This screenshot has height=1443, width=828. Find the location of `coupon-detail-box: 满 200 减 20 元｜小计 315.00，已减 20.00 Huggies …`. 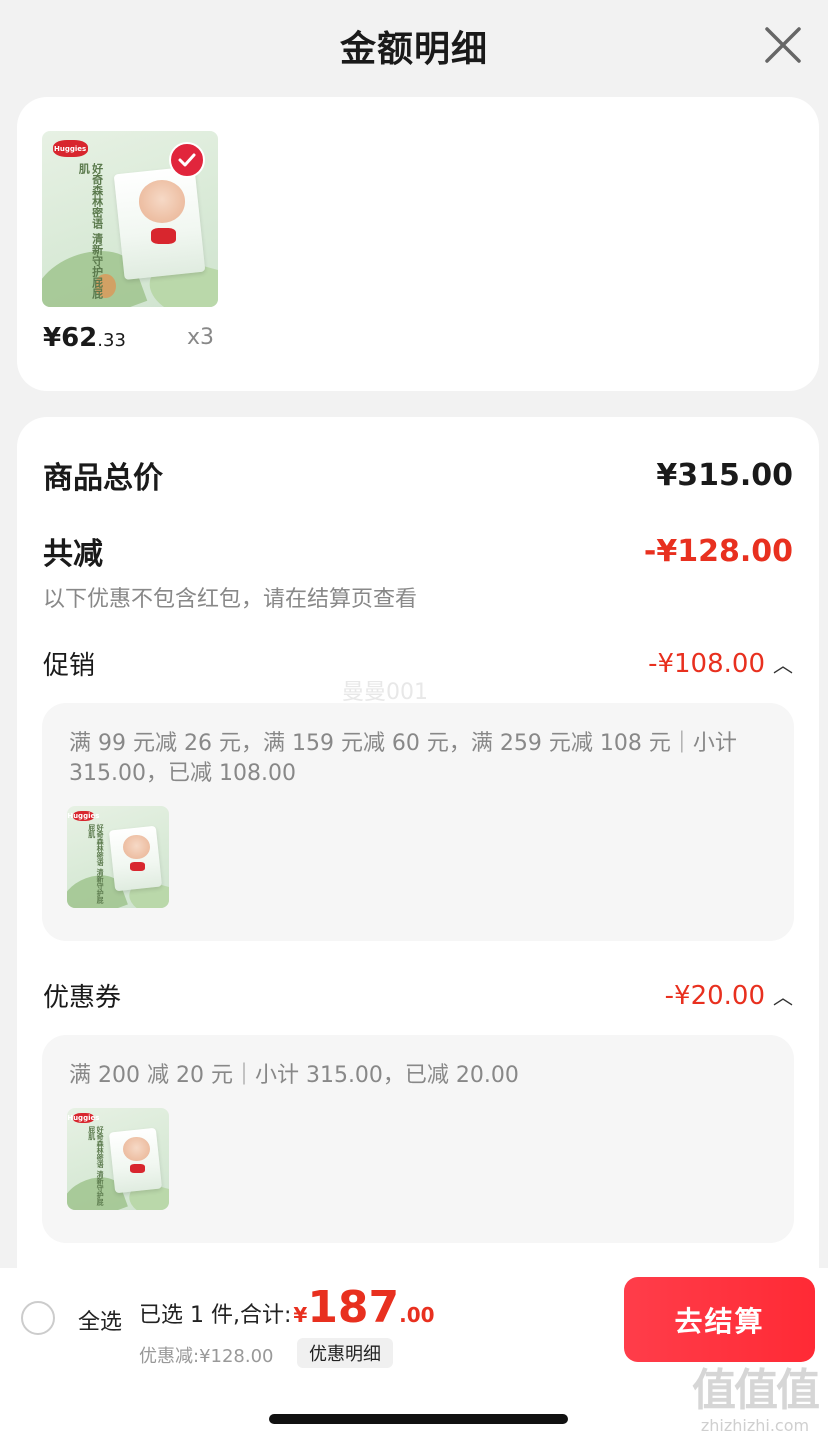

coupon-detail-box: 满 200 减 20 元｜小计 315.00，已减 20.00 Huggies … is located at coordinates (418, 1139).